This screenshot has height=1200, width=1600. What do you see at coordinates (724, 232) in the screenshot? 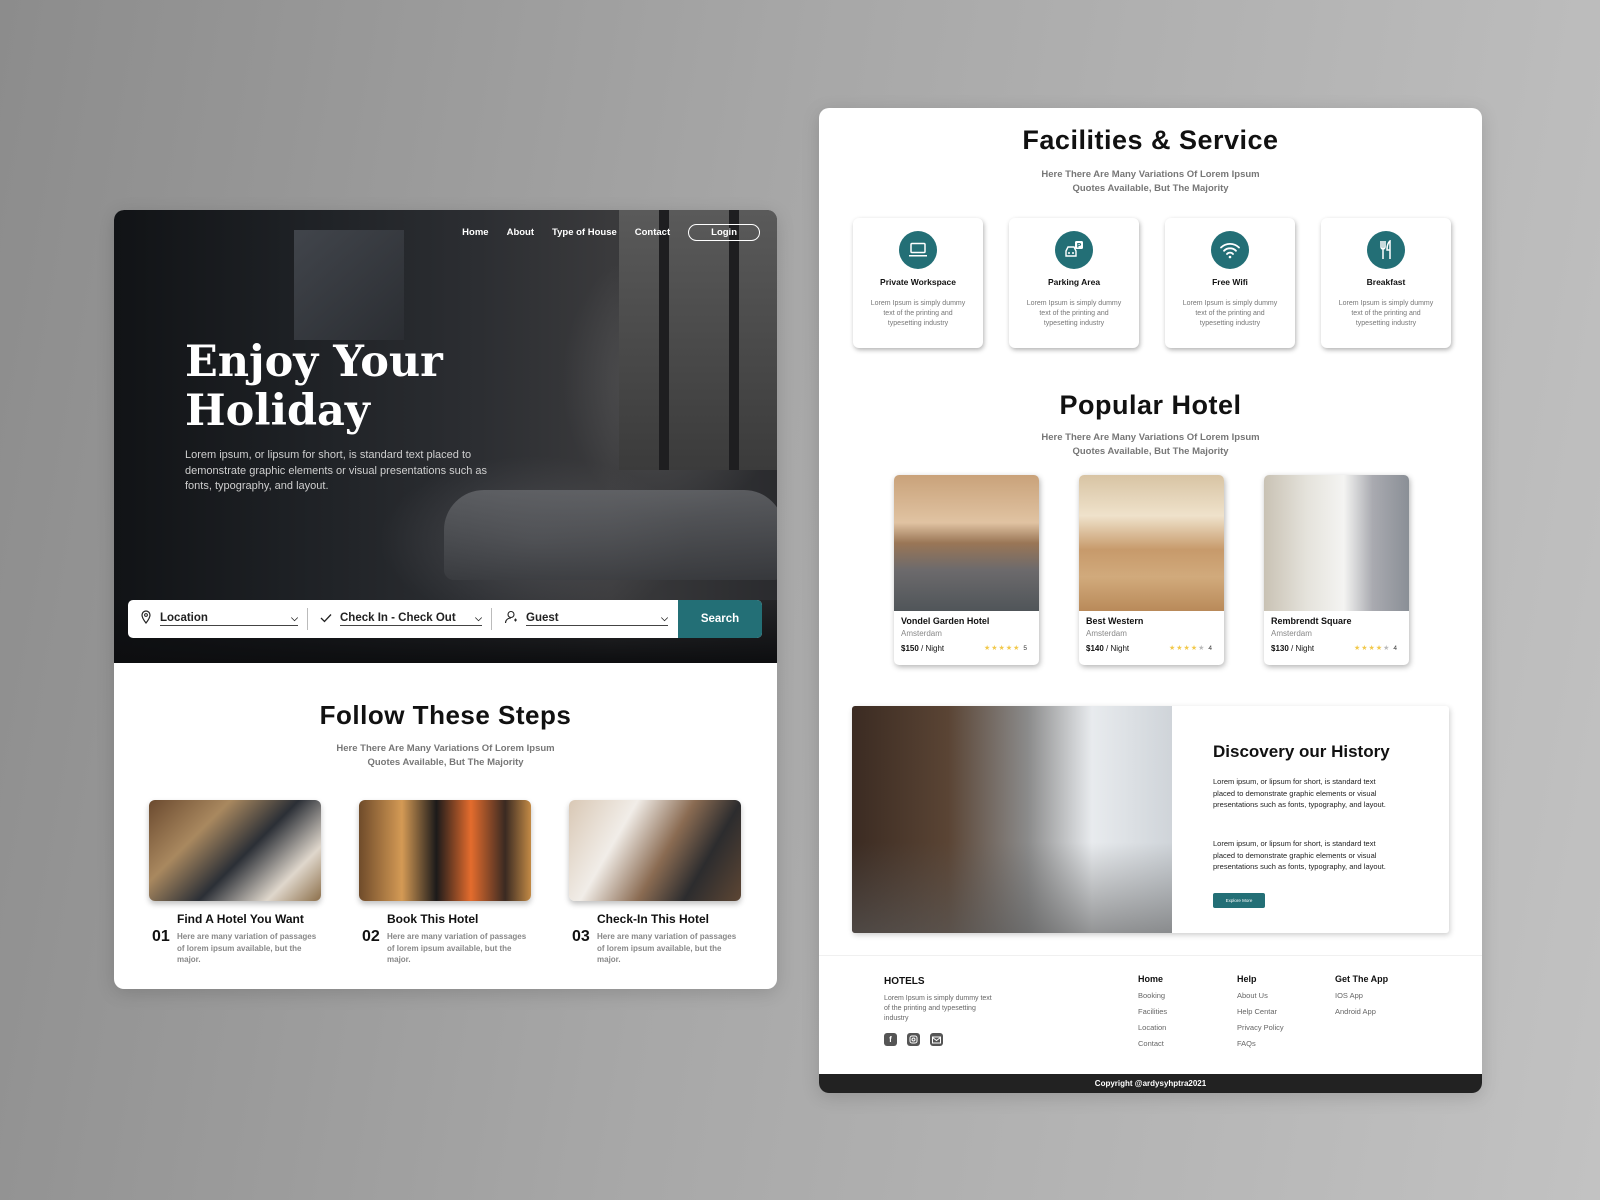
I see `login-button: Login` at bounding box center [724, 232].